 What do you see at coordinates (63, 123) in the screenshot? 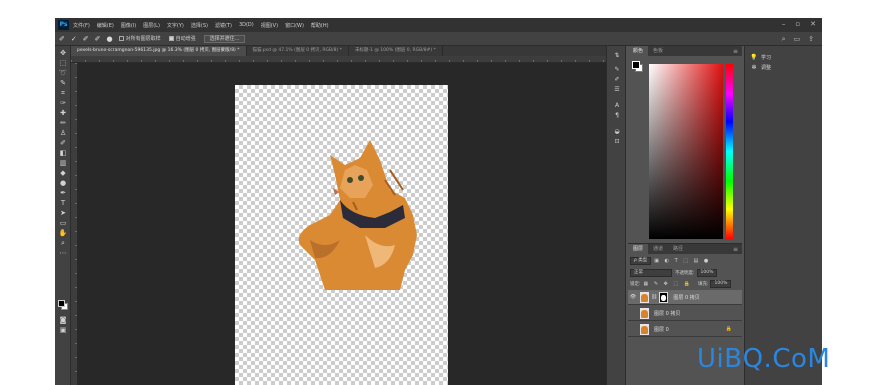
I see `brush-tool-icon: ✏` at bounding box center [63, 123].